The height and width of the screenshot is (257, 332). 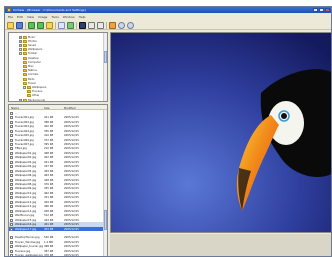 I want to click on file-name: Wallpaper17.jpg, so click(x=26, y=229).